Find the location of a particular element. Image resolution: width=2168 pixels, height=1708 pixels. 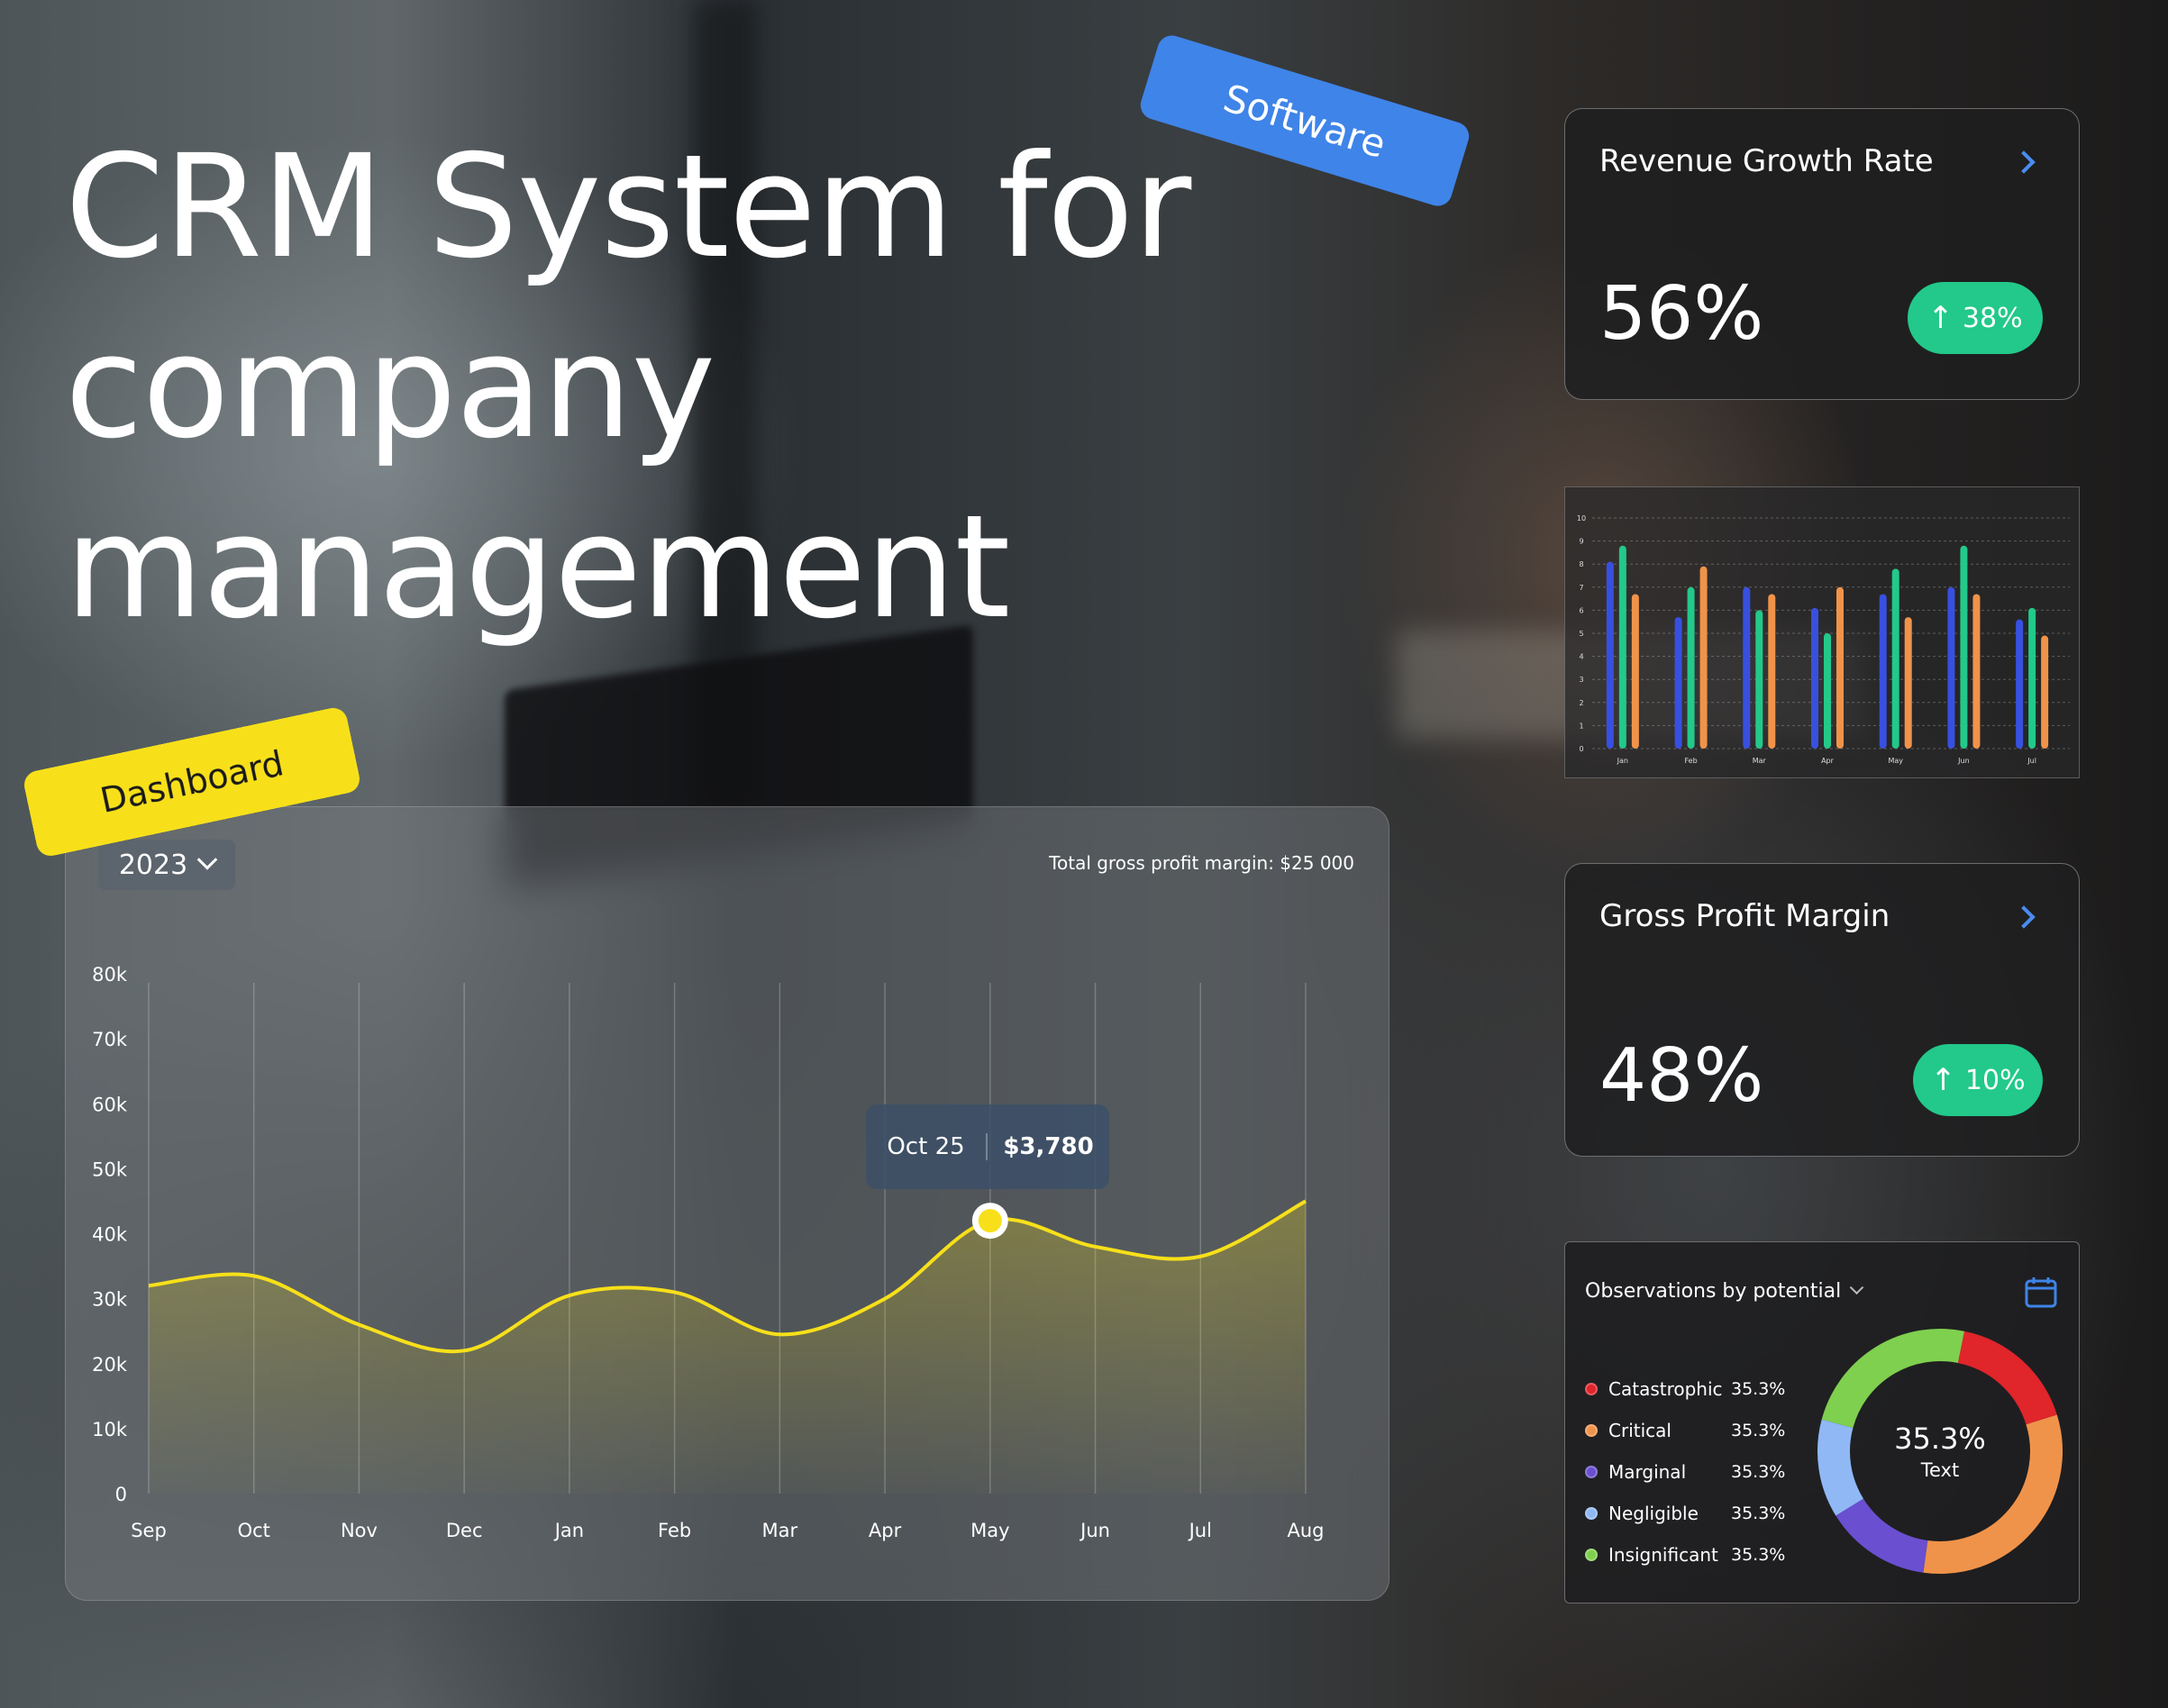

y-tick-label: 70k is located at coordinates (110, 1039).